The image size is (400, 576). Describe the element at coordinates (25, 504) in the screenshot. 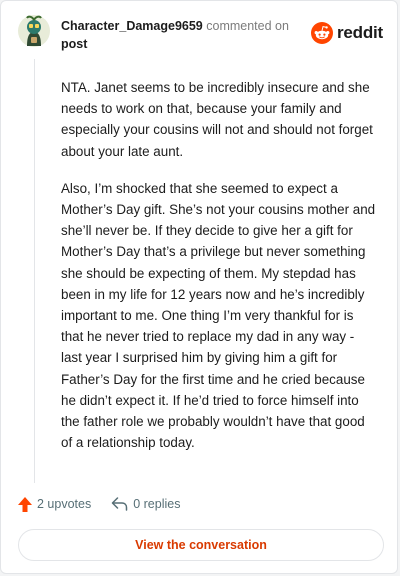

I see `upvote-arrow-icon` at that location.